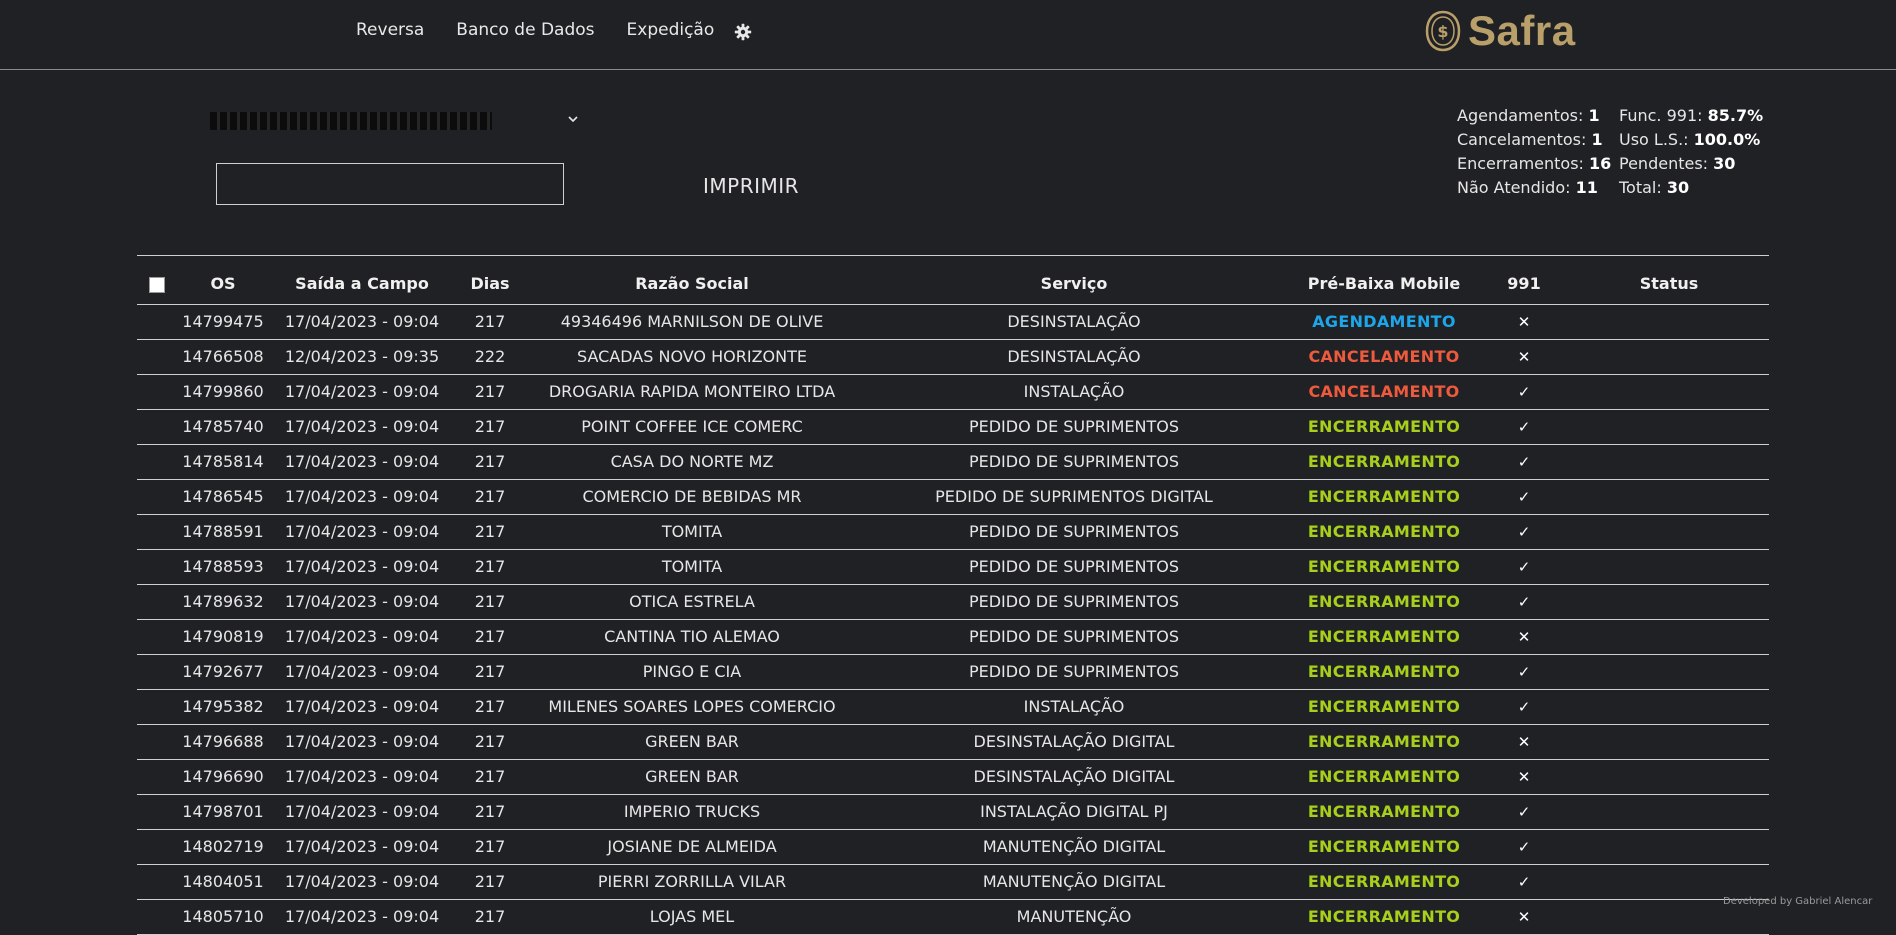 The height and width of the screenshot is (935, 1896). I want to click on technician-select, so click(397, 123).